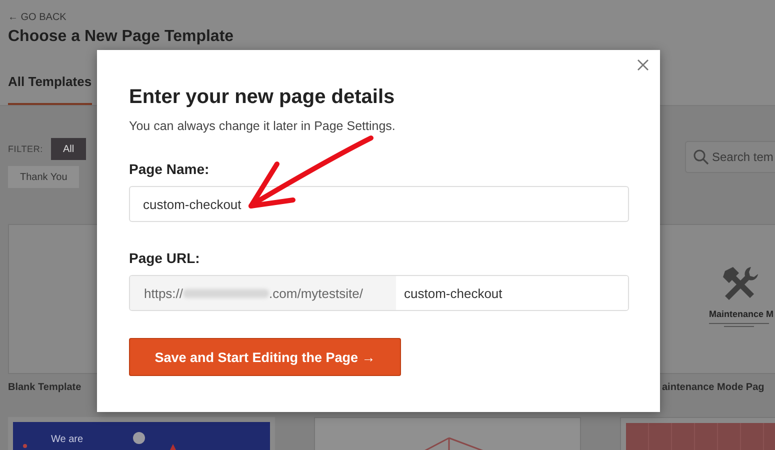  I want to click on filter-label: FILTER:, so click(25, 149).